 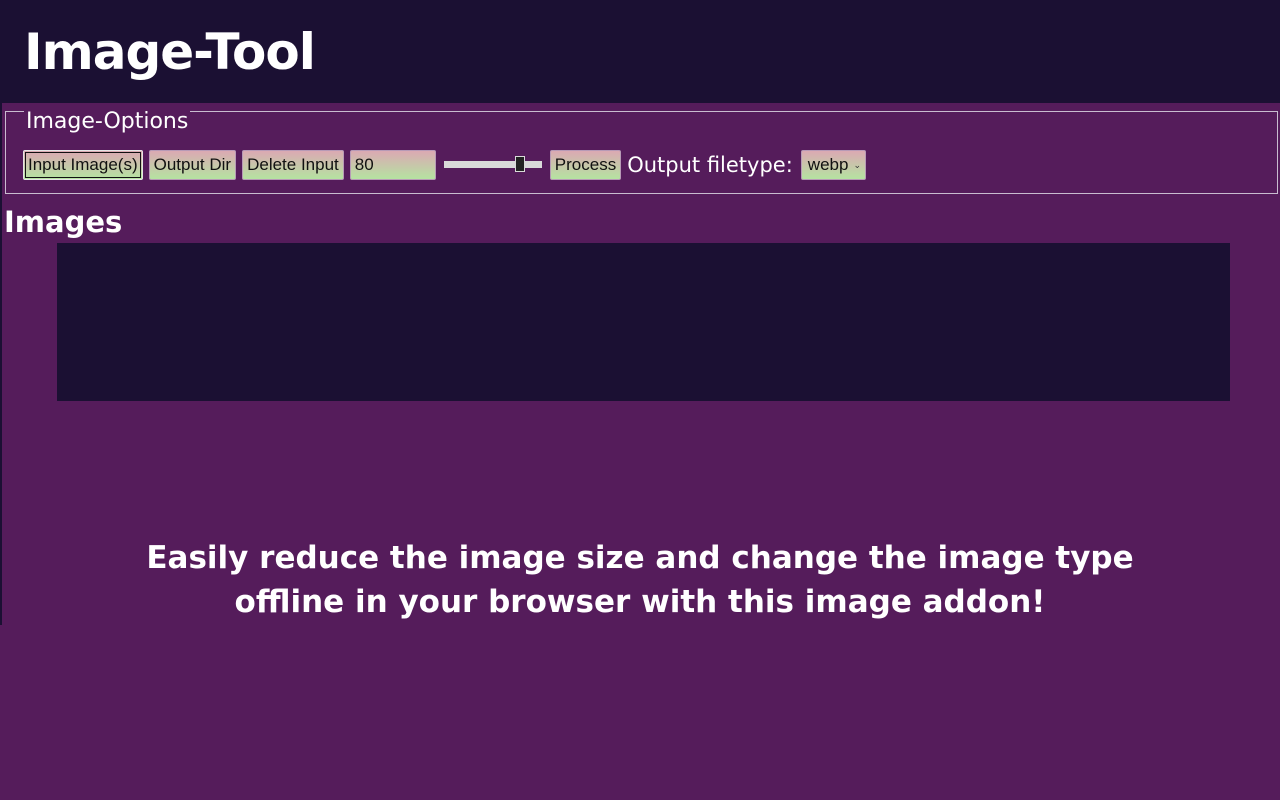 What do you see at coordinates (83, 165) in the screenshot?
I see `input-images-button: Input Image(s)` at bounding box center [83, 165].